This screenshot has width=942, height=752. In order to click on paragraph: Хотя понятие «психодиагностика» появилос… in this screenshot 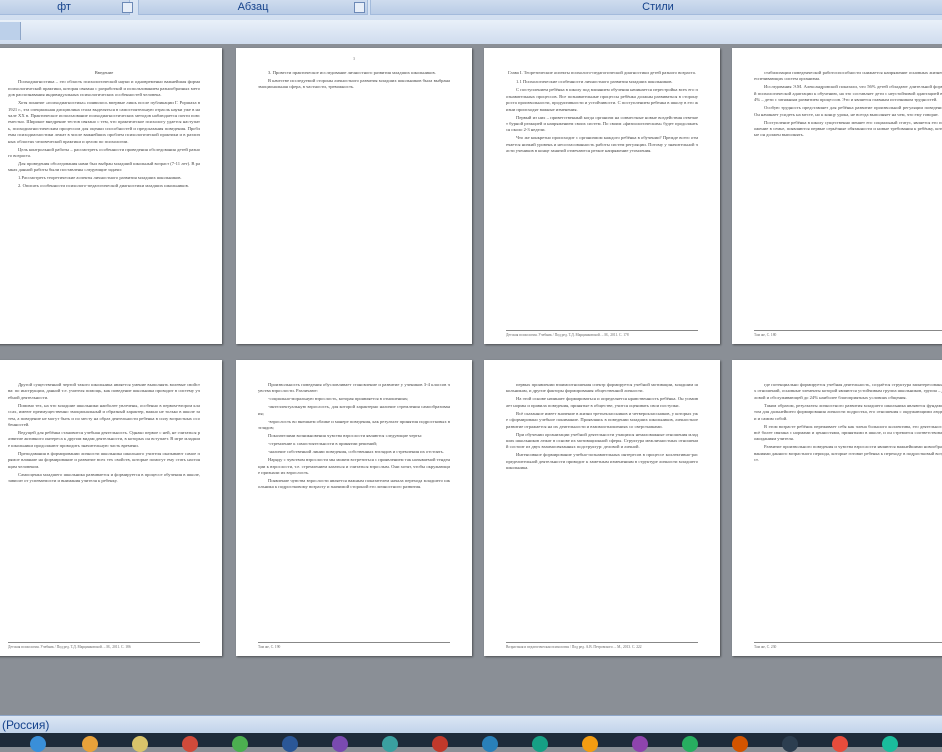, I will do `click(104, 122)`.